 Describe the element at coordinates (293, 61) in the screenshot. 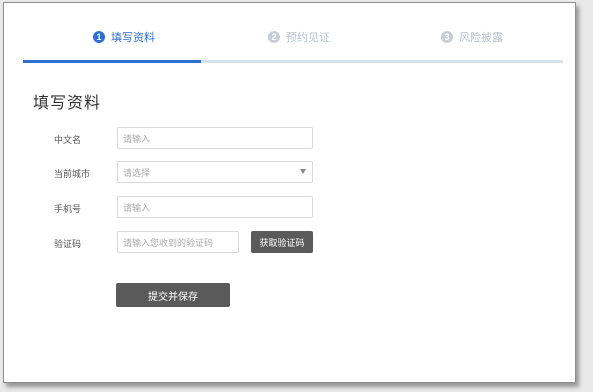

I see `progress-track` at that location.